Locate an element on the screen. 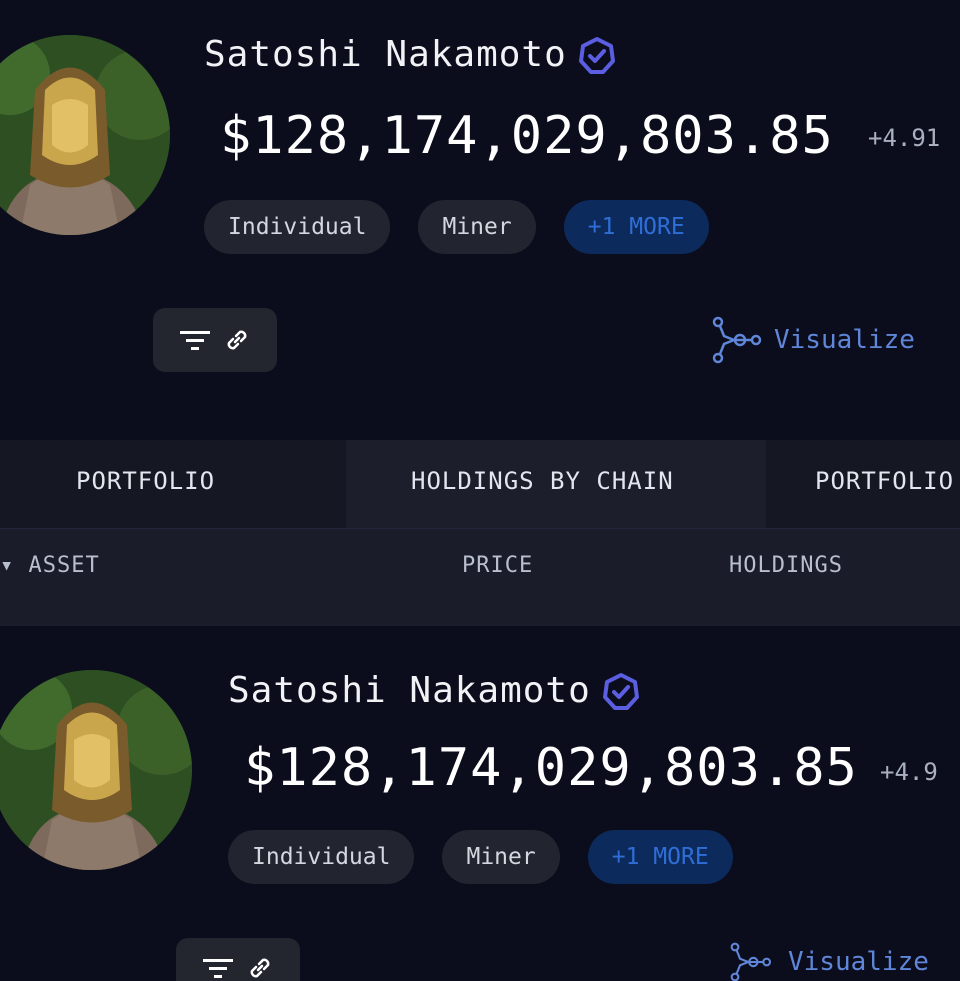 Image resolution: width=960 pixels, height=981 pixels. column-asset-header: ▾ ASSET is located at coordinates (50, 566).